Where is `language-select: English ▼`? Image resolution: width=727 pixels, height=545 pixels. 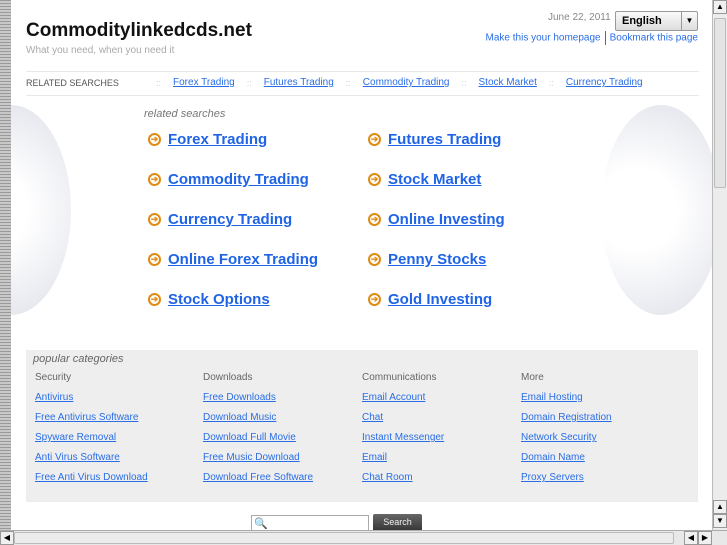
language-select: English ▼ is located at coordinates (656, 21).